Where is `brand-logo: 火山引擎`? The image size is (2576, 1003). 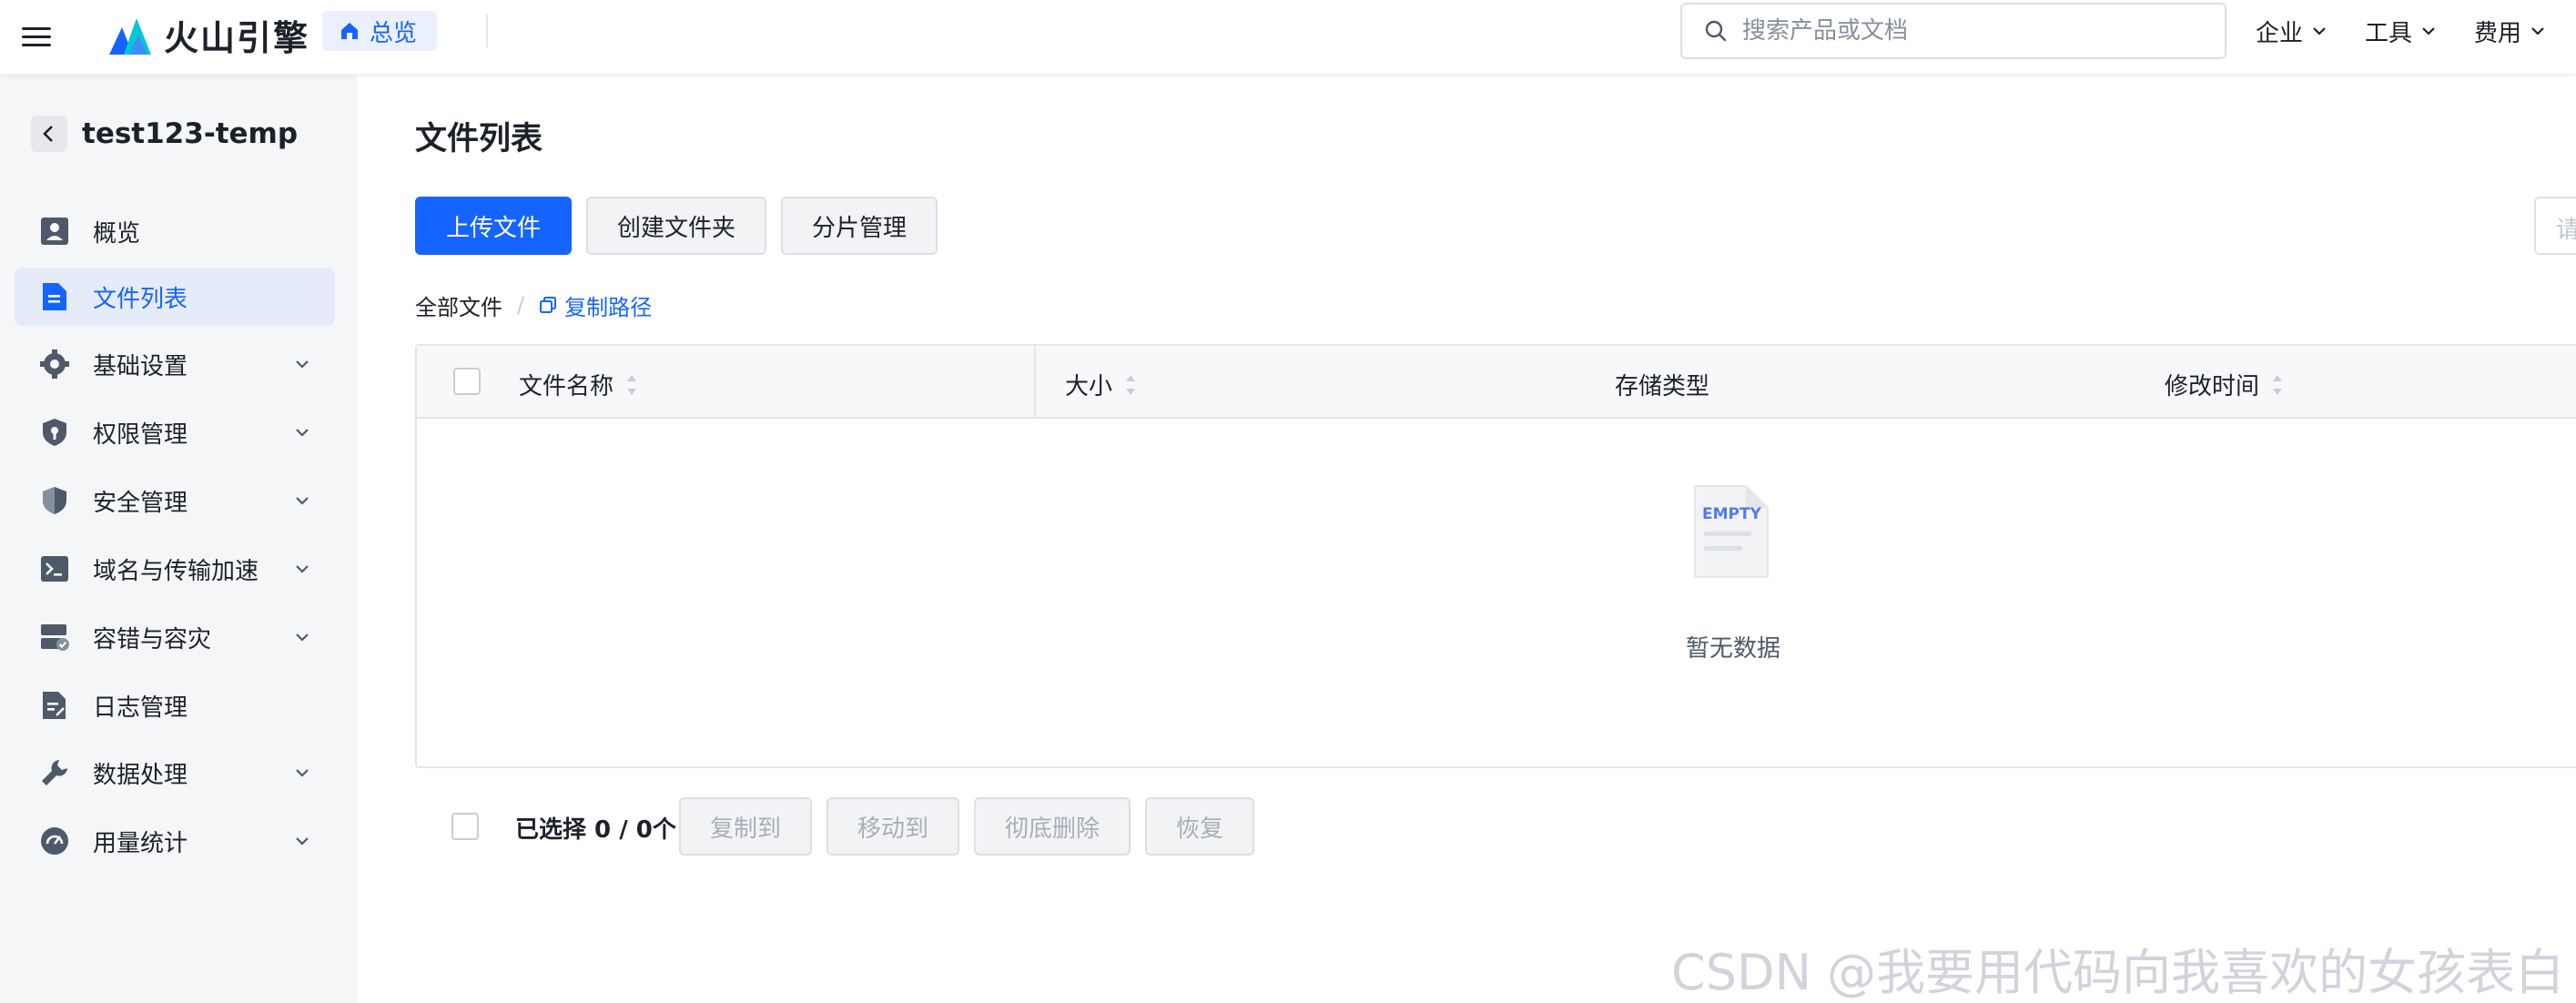
brand-logo: 火山引擎 is located at coordinates (208, 35).